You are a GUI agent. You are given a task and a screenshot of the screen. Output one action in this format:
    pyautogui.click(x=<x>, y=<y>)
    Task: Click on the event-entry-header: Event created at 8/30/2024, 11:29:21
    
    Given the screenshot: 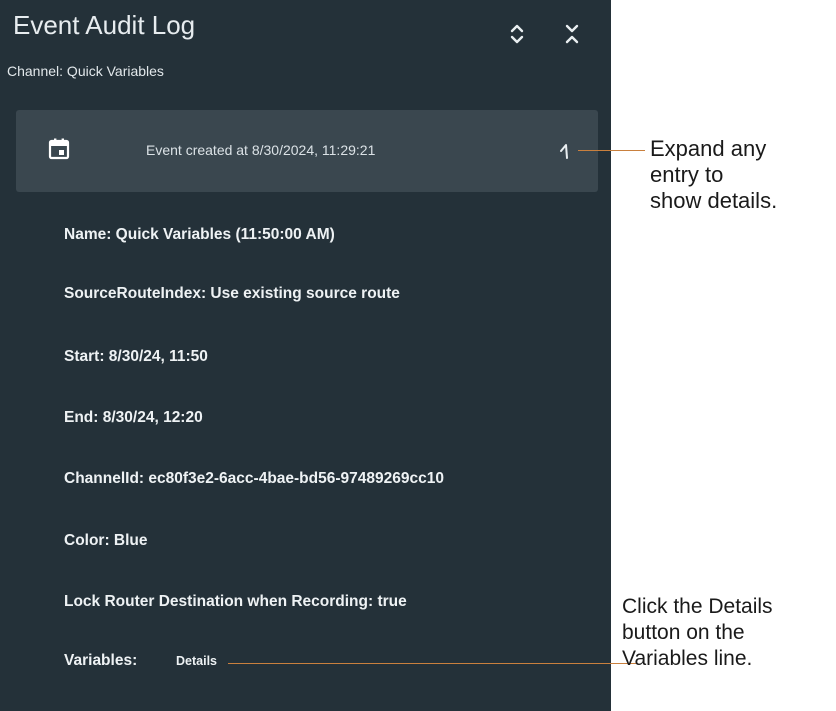 What is the action you would take?
    pyautogui.click(x=307, y=151)
    